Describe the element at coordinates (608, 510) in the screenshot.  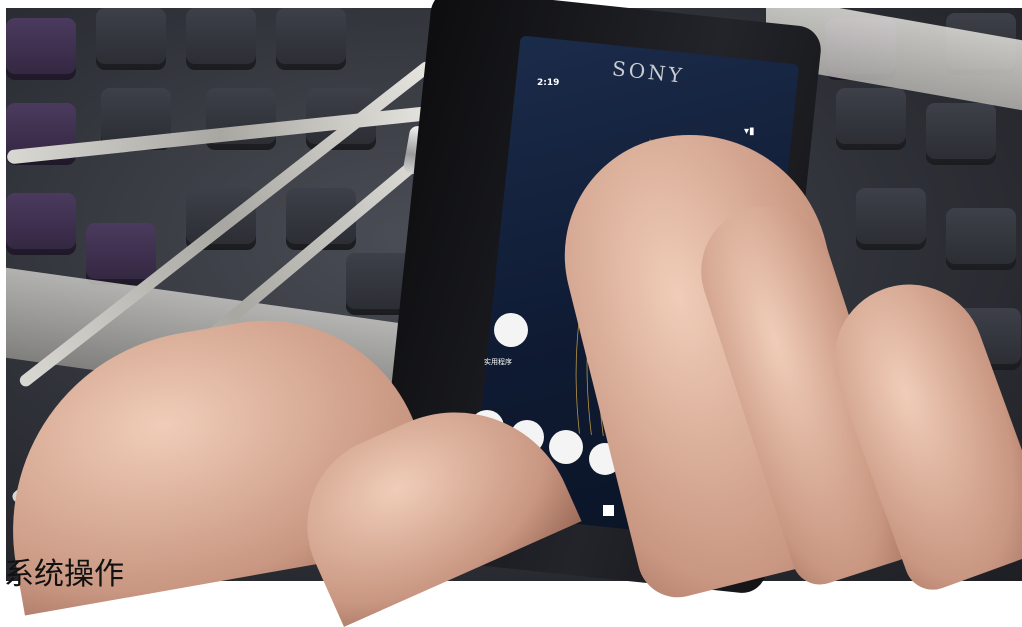
I see `recent-apps-icon` at that location.